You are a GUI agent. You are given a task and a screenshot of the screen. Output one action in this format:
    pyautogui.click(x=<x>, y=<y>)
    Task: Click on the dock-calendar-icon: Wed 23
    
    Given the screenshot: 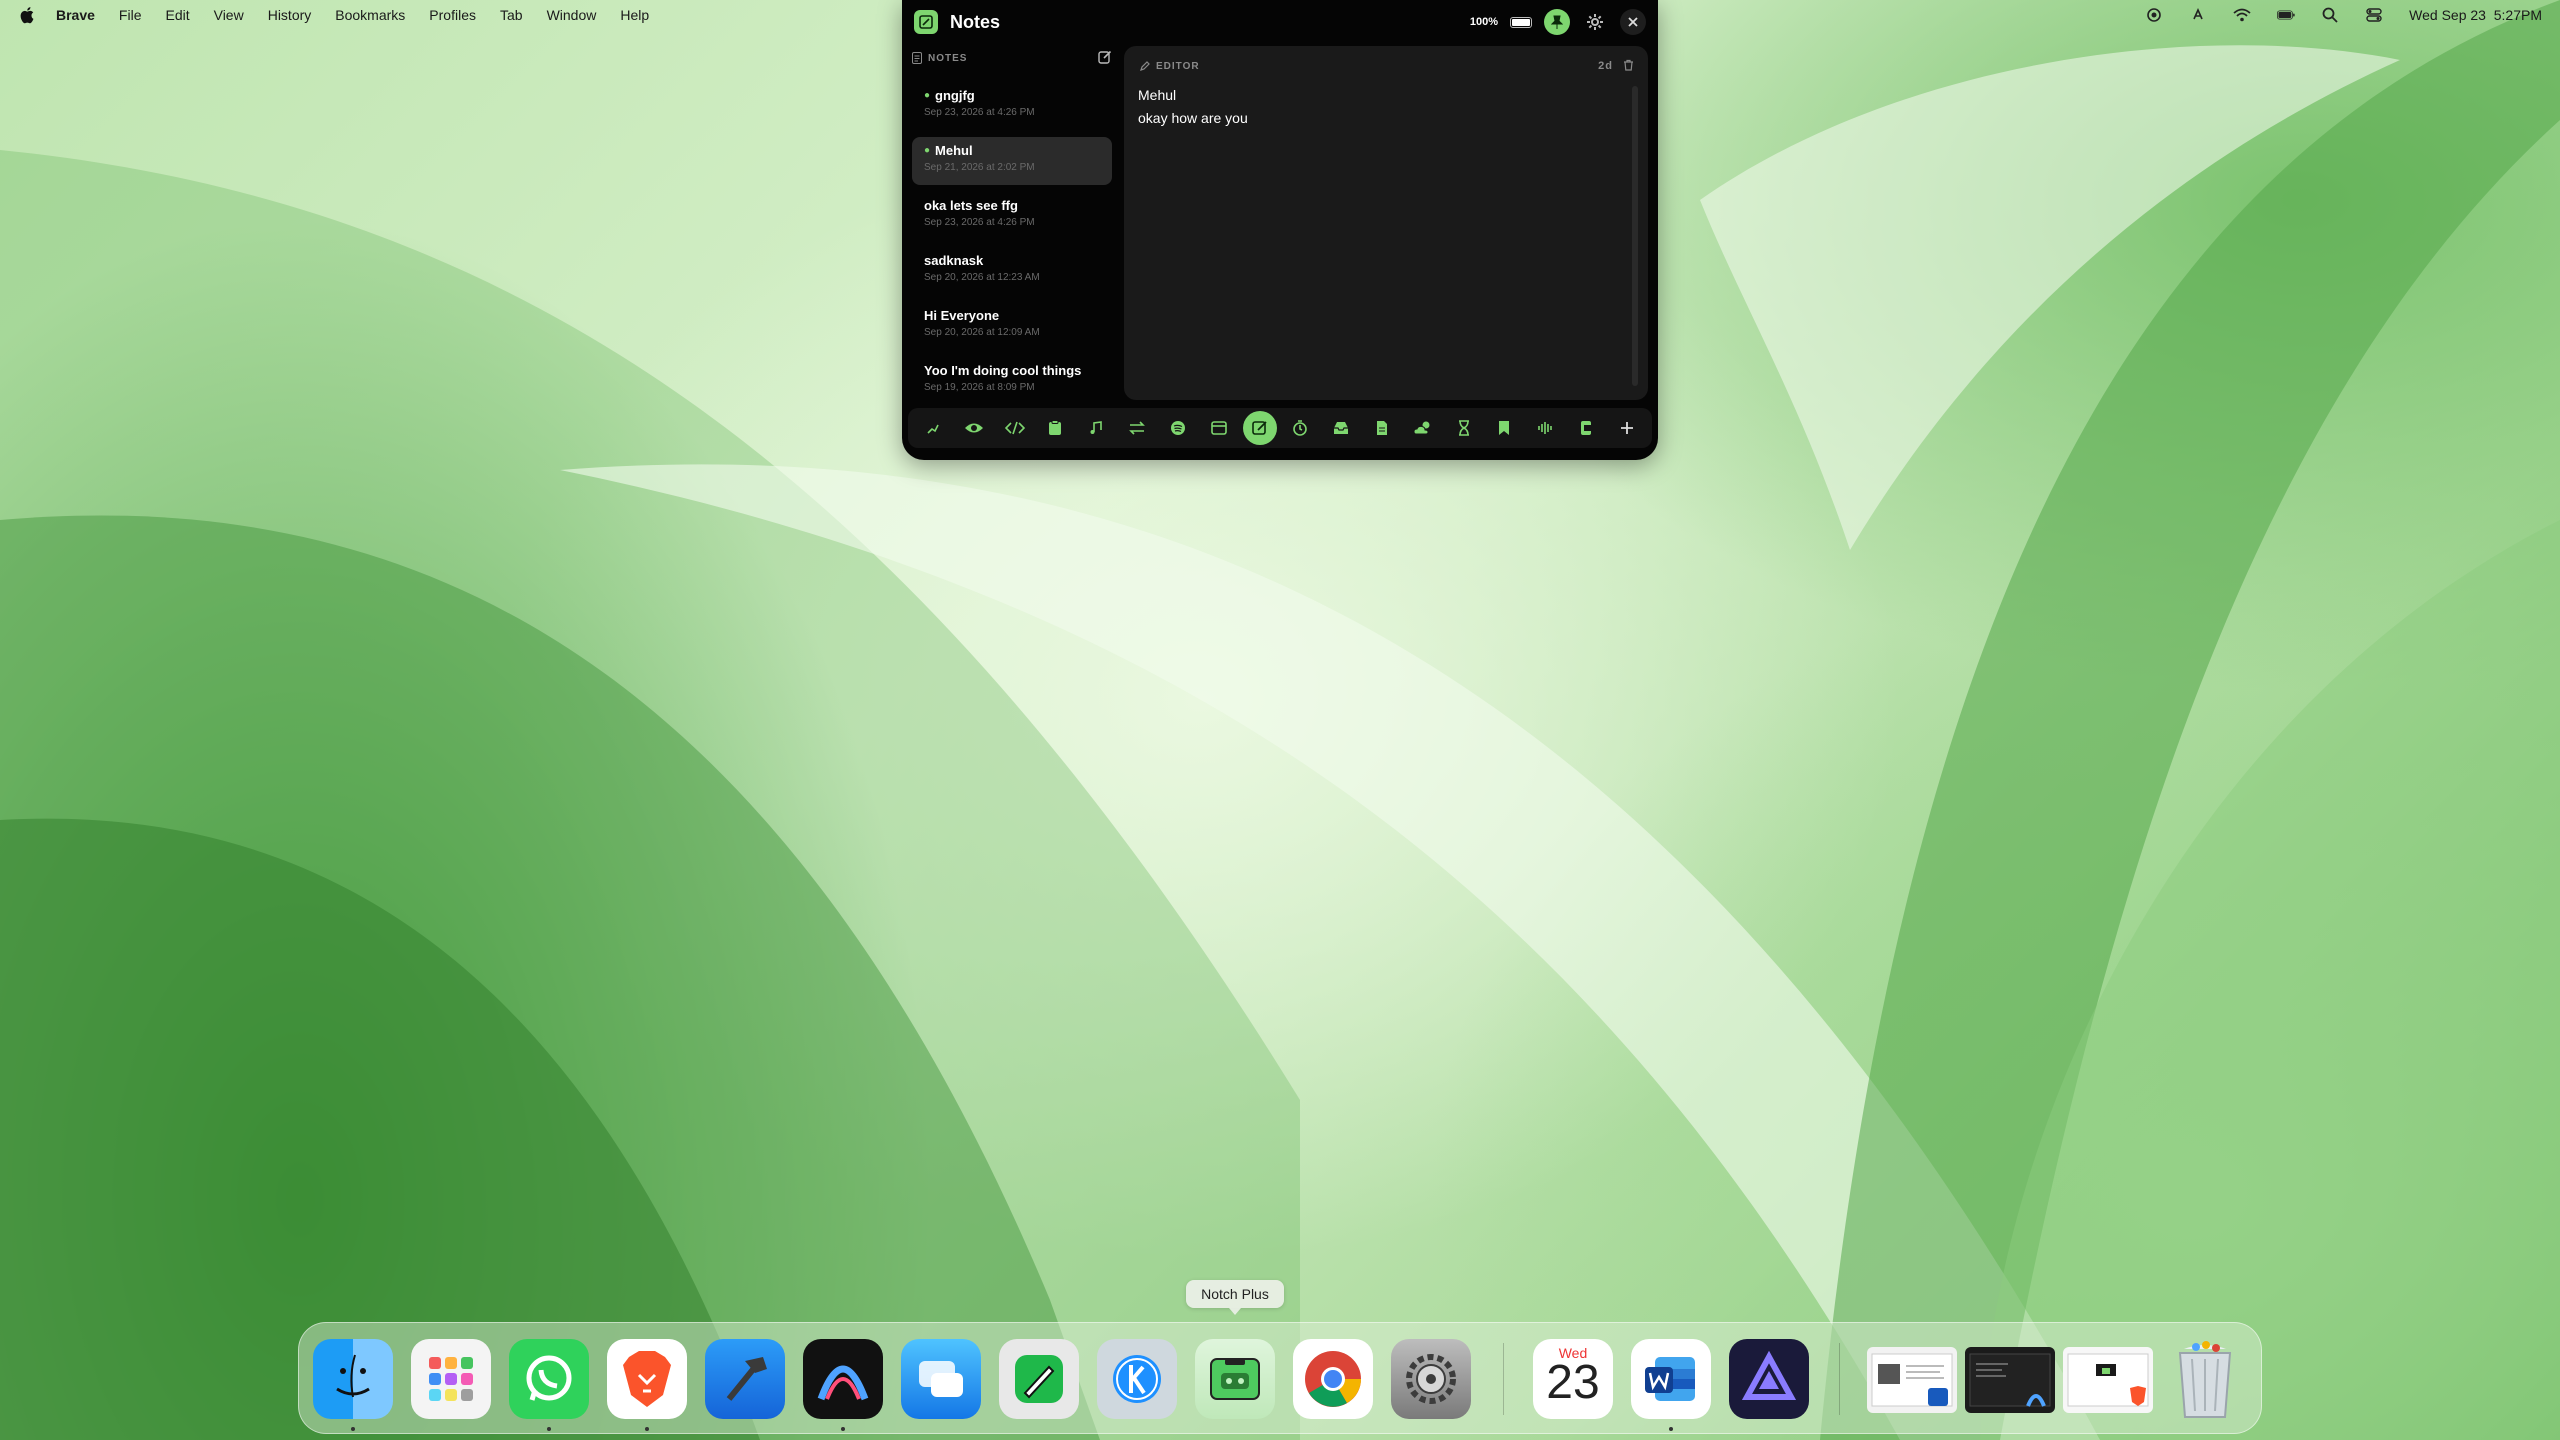 What is the action you would take?
    pyautogui.click(x=1573, y=1379)
    